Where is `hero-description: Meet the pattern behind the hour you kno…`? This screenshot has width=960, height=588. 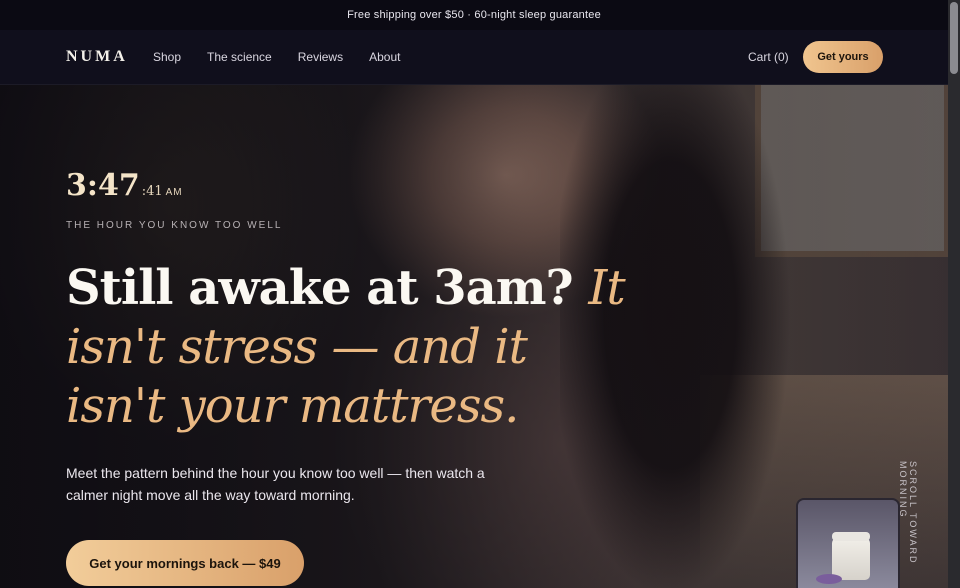
hero-description: Meet the pattern behind the hour you kno… is located at coordinates (275, 484).